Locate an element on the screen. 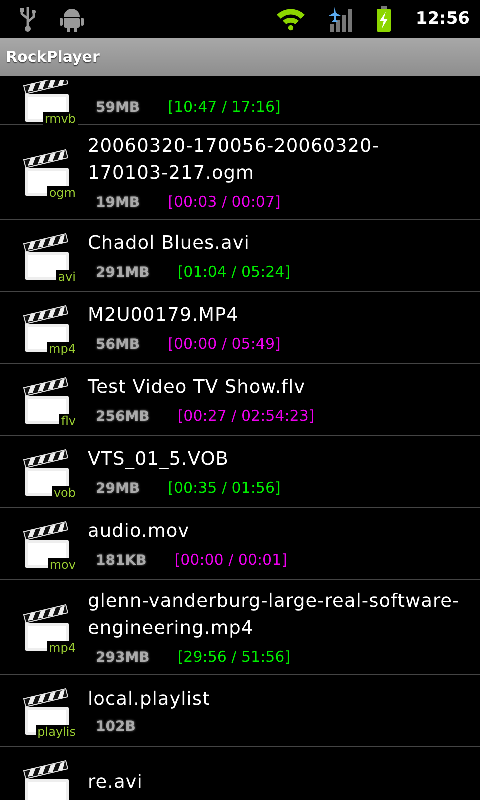  file-size: 181KB is located at coordinates (121, 561).